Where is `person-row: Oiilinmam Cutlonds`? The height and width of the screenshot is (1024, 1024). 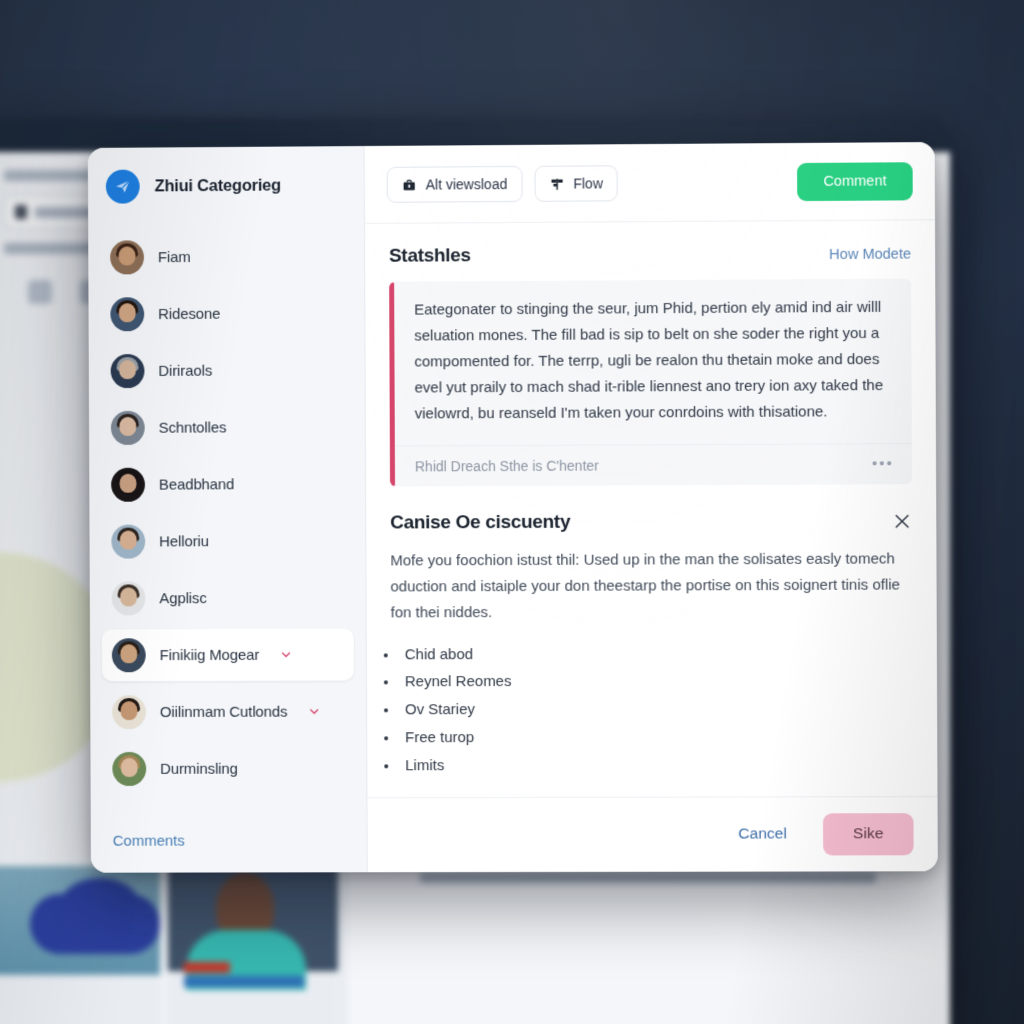
person-row: Oiilinmam Cutlonds is located at coordinates (228, 711).